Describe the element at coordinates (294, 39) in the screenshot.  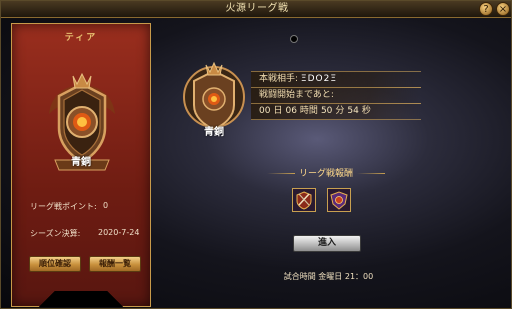
I see `ornament-dot` at that location.